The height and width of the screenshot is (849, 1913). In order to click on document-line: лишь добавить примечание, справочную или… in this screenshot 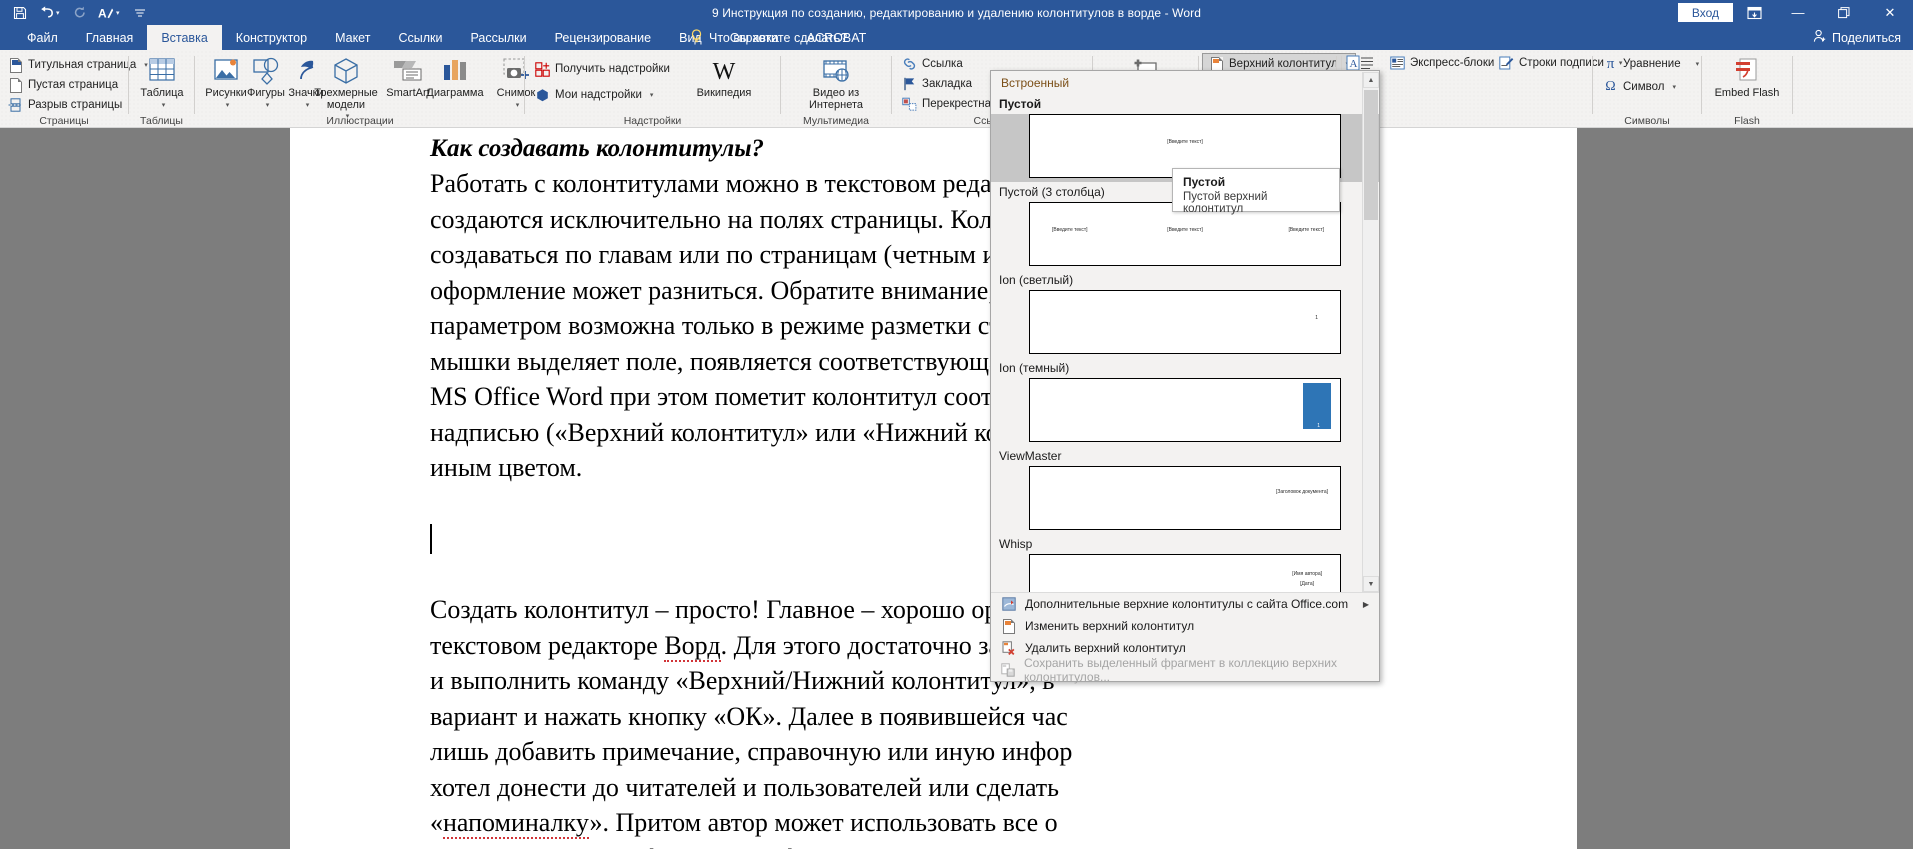, I will do `click(751, 751)`.